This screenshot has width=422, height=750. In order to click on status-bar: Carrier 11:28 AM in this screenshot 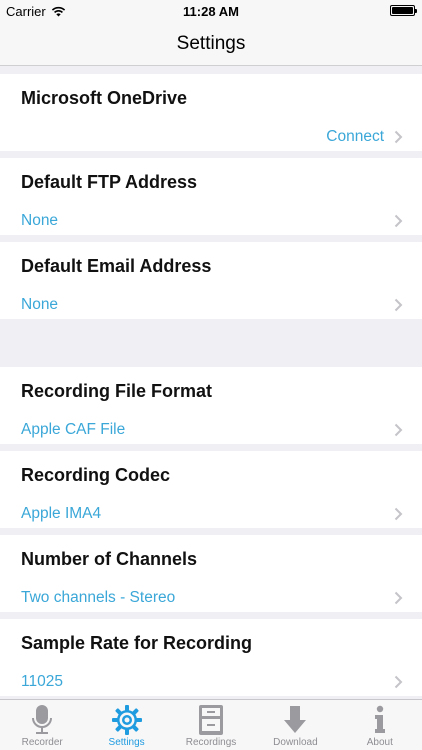, I will do `click(211, 11)`.